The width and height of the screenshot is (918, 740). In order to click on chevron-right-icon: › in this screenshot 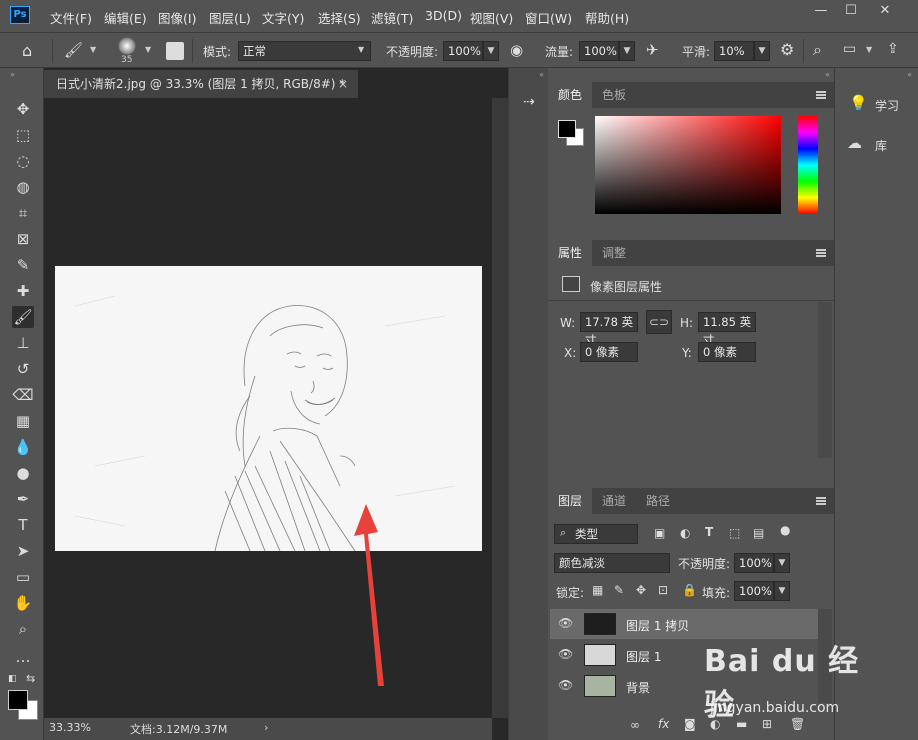, I will do `click(266, 727)`.